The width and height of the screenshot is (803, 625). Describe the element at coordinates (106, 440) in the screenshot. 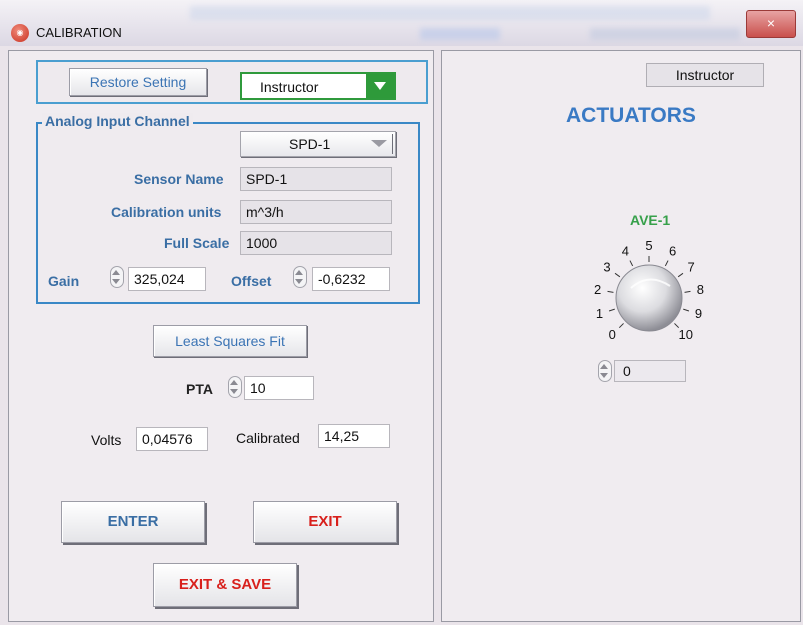

I see `volts-label: Volts` at that location.